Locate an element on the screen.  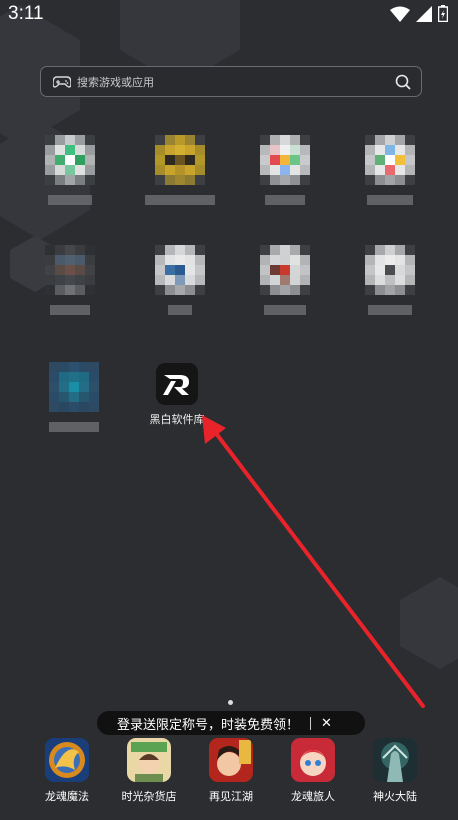
hb-logo-icon is located at coordinates (177, 384).